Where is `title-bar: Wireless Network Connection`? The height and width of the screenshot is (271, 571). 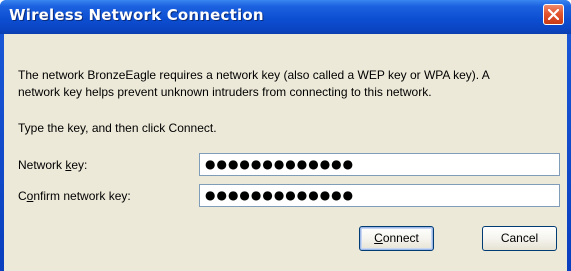 title-bar: Wireless Network Connection is located at coordinates (285, 17).